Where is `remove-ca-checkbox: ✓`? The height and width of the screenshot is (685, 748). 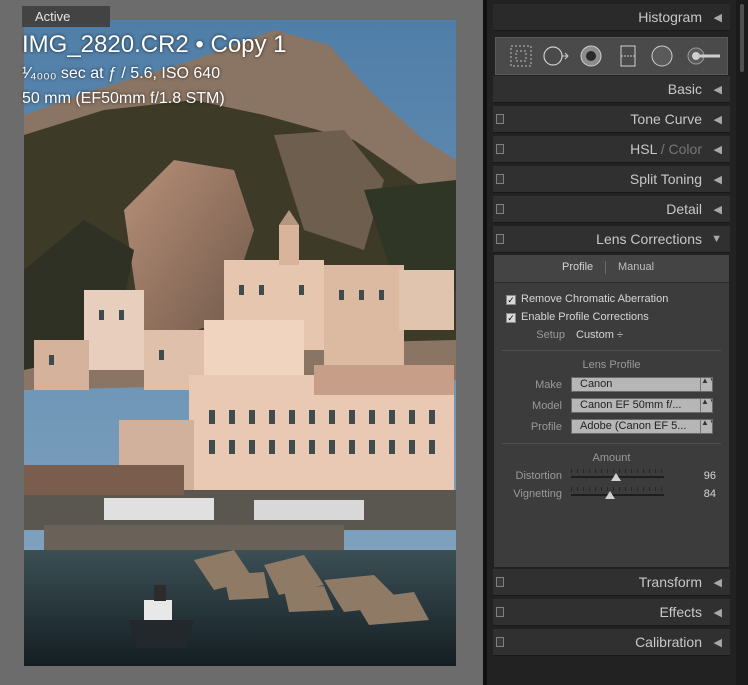
remove-ca-checkbox: ✓ is located at coordinates (511, 300).